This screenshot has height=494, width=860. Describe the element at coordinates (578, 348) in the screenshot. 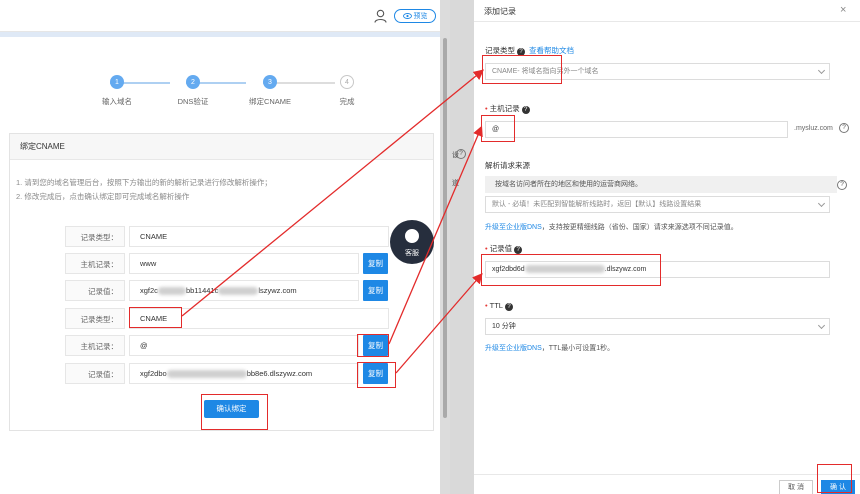

I see `ttl-hint-text: ，TTL最小可设置1秒。` at that location.